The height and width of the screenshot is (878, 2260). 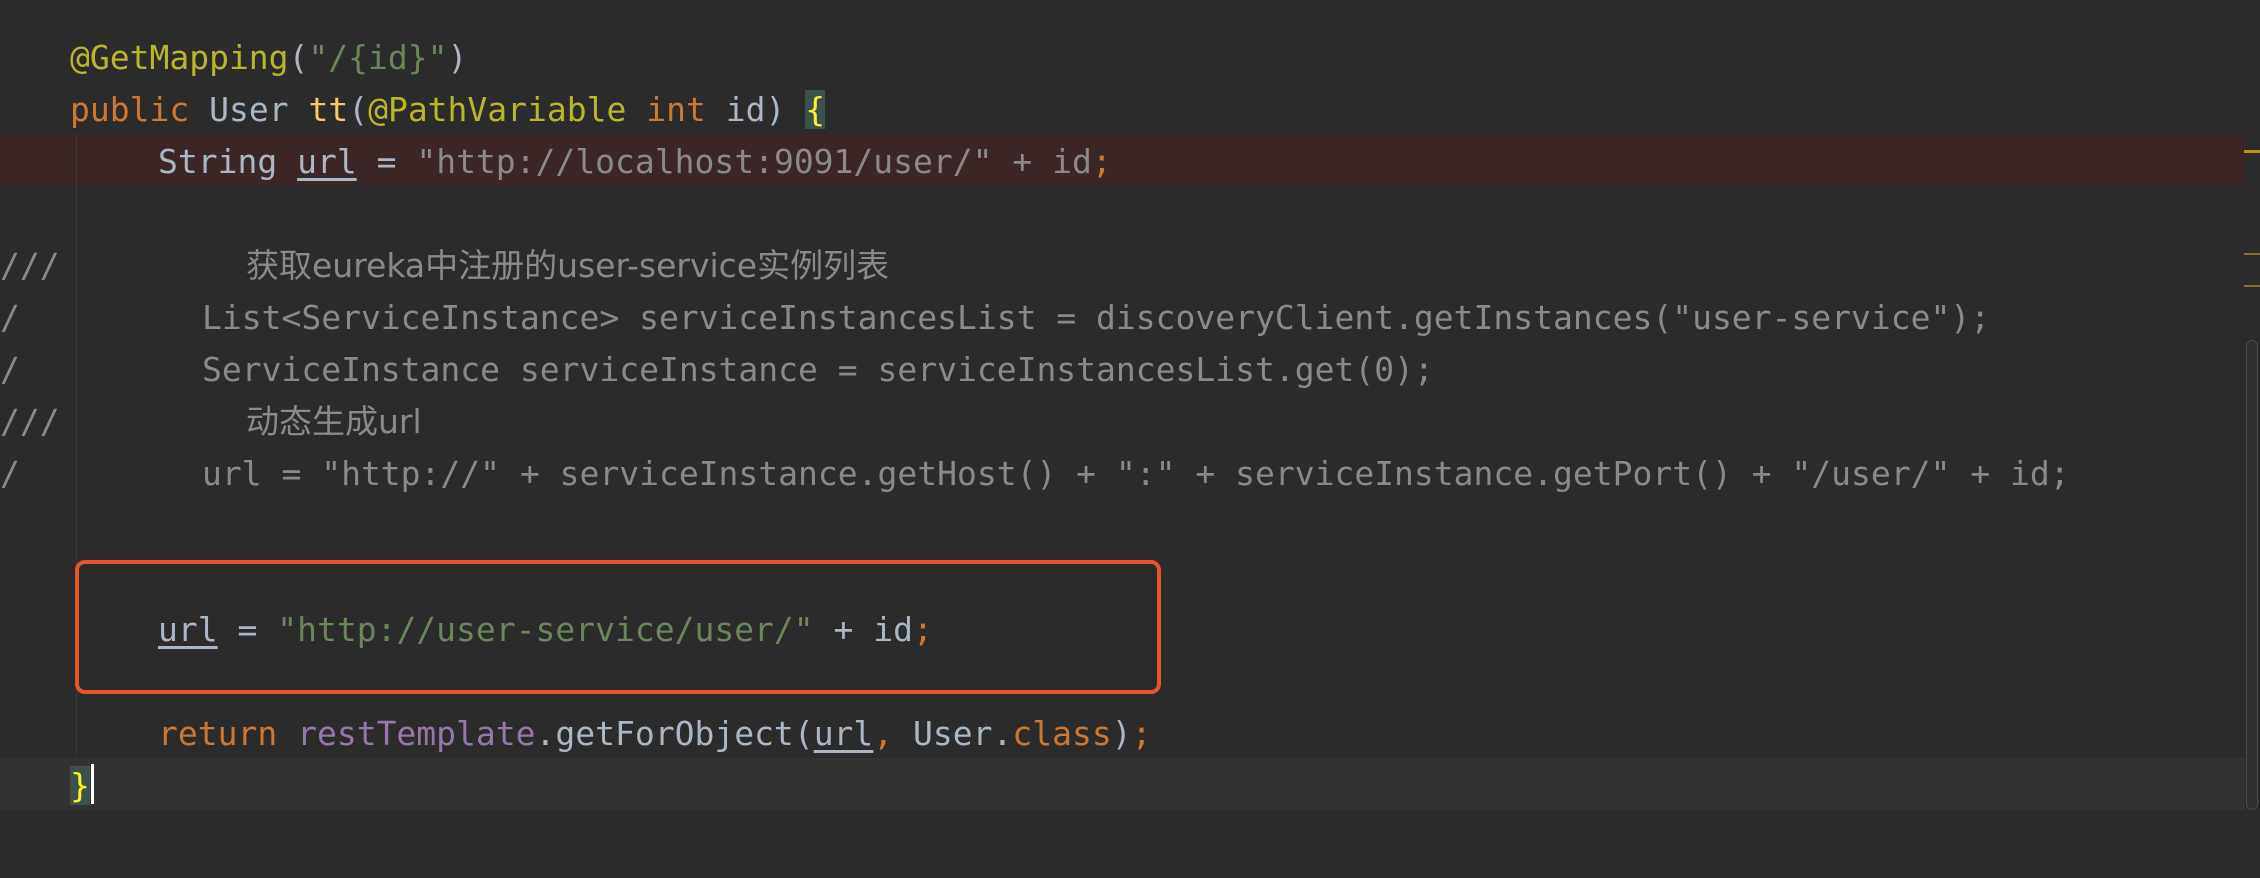 I want to click on annotation-pathvariable: @PathVariable, so click(x=497, y=109).